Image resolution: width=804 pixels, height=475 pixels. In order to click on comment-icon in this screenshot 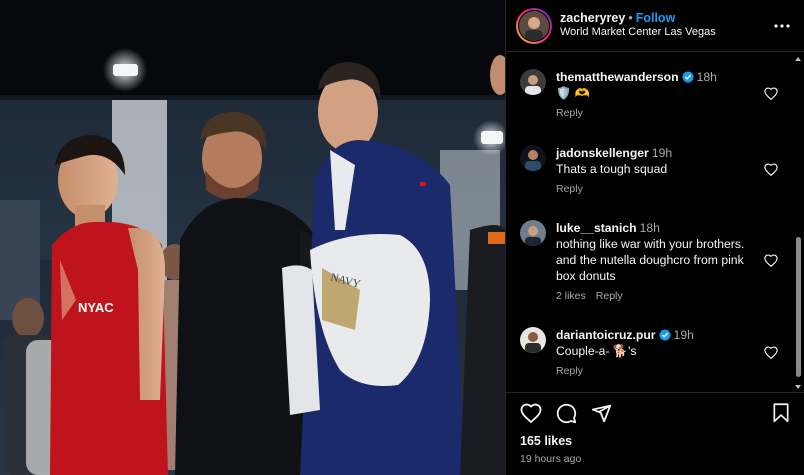, I will do `click(566, 413)`.